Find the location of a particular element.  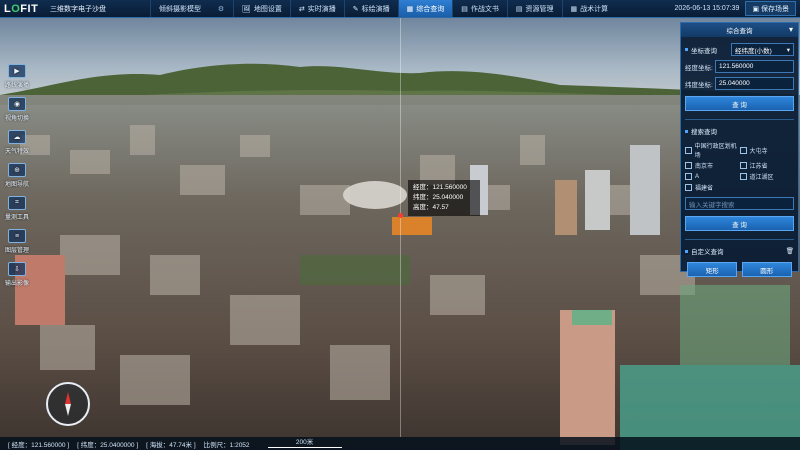

checkbox-item: 中国行政区划机场 is located at coordinates (712, 150).